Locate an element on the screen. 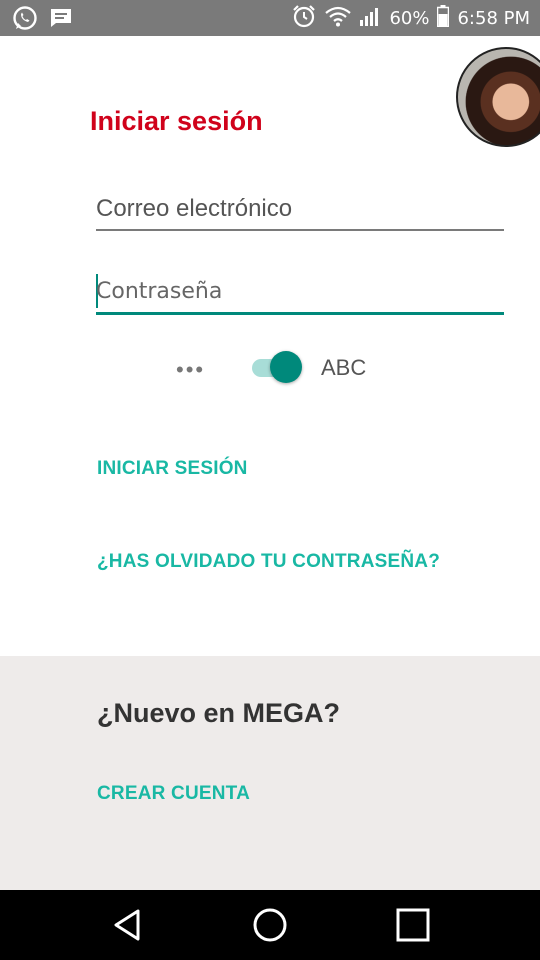 The width and height of the screenshot is (540, 960). signup-title: ¿Nuevo en MEGA? is located at coordinates (219, 713).